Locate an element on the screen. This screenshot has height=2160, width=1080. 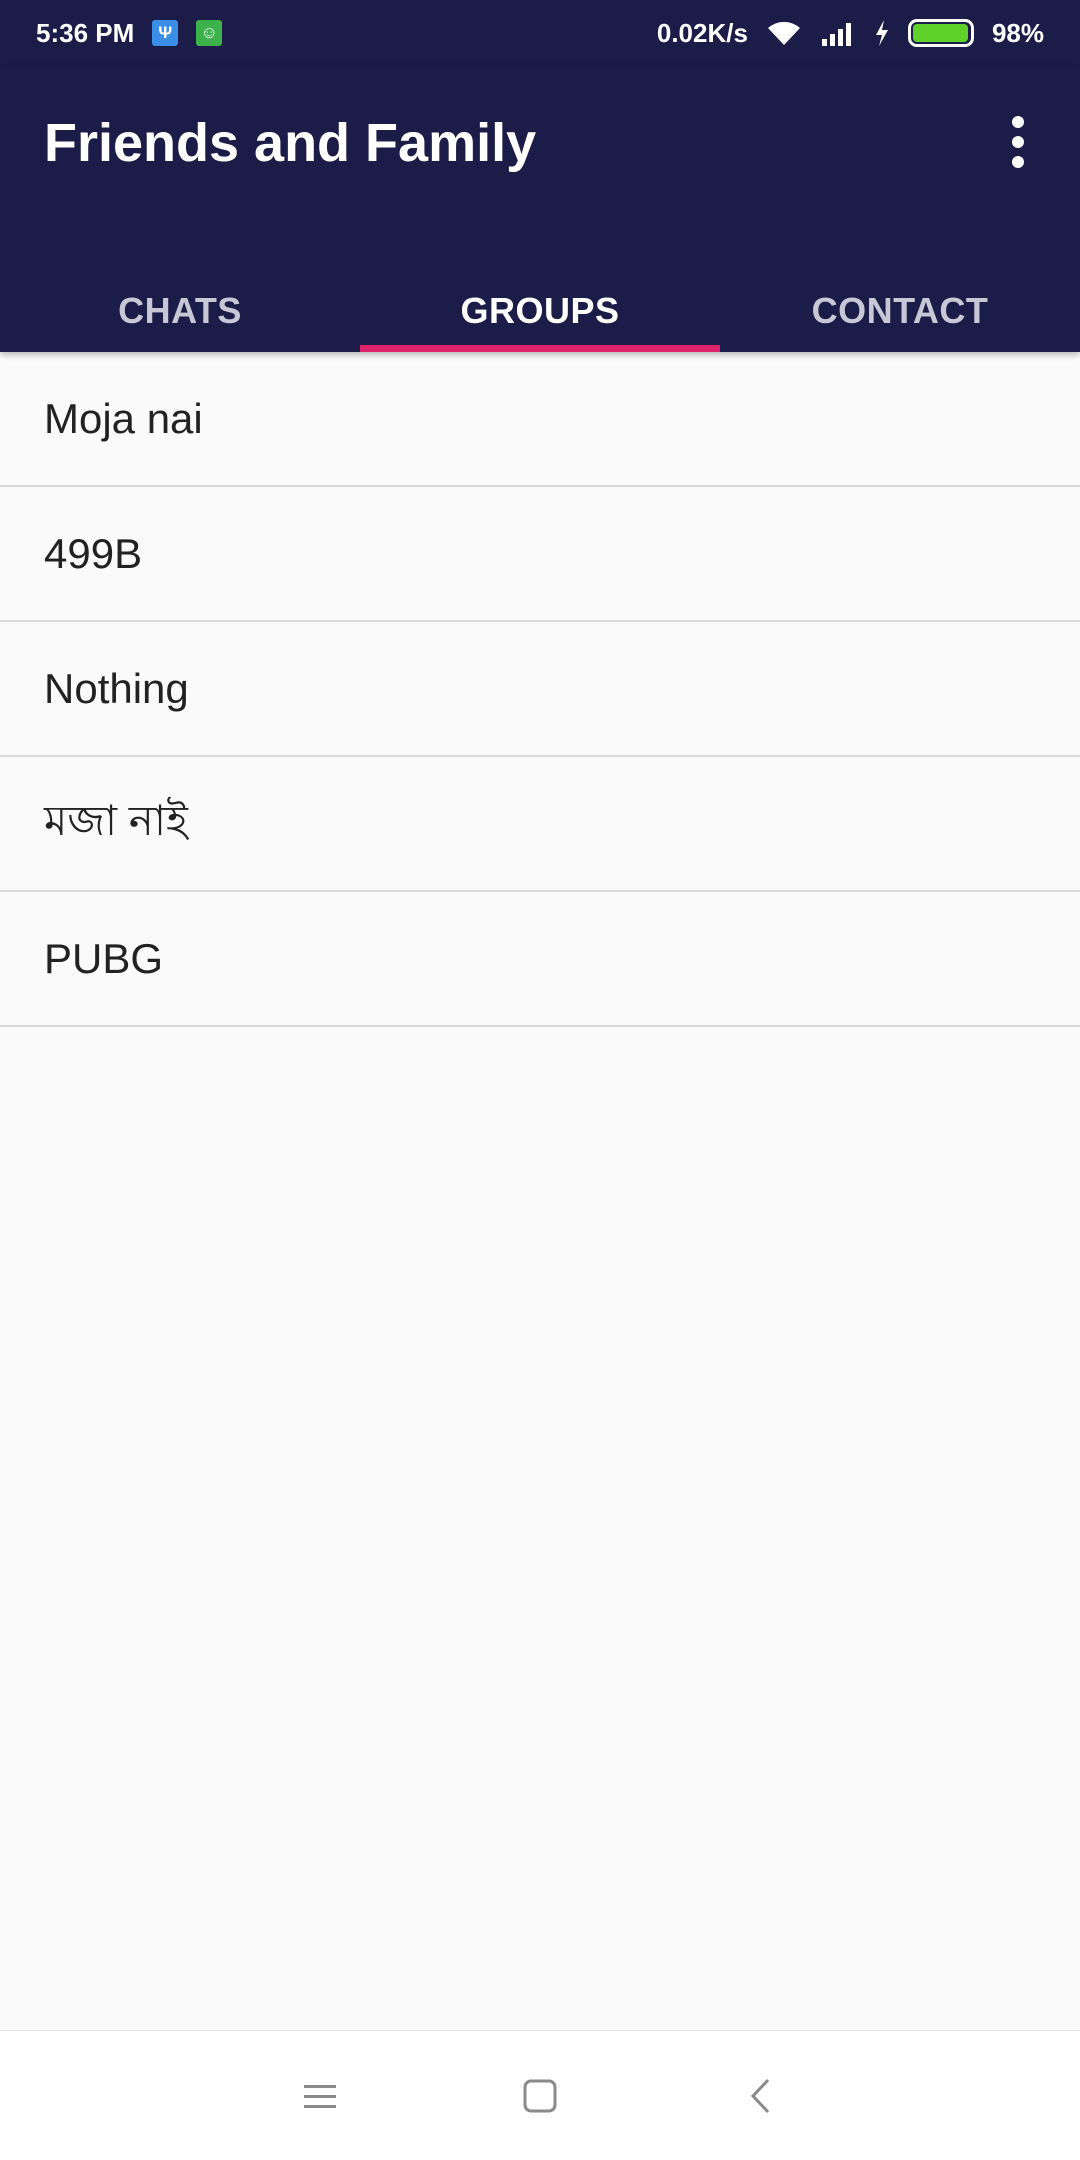
group-name: 499B is located at coordinates (93, 553).